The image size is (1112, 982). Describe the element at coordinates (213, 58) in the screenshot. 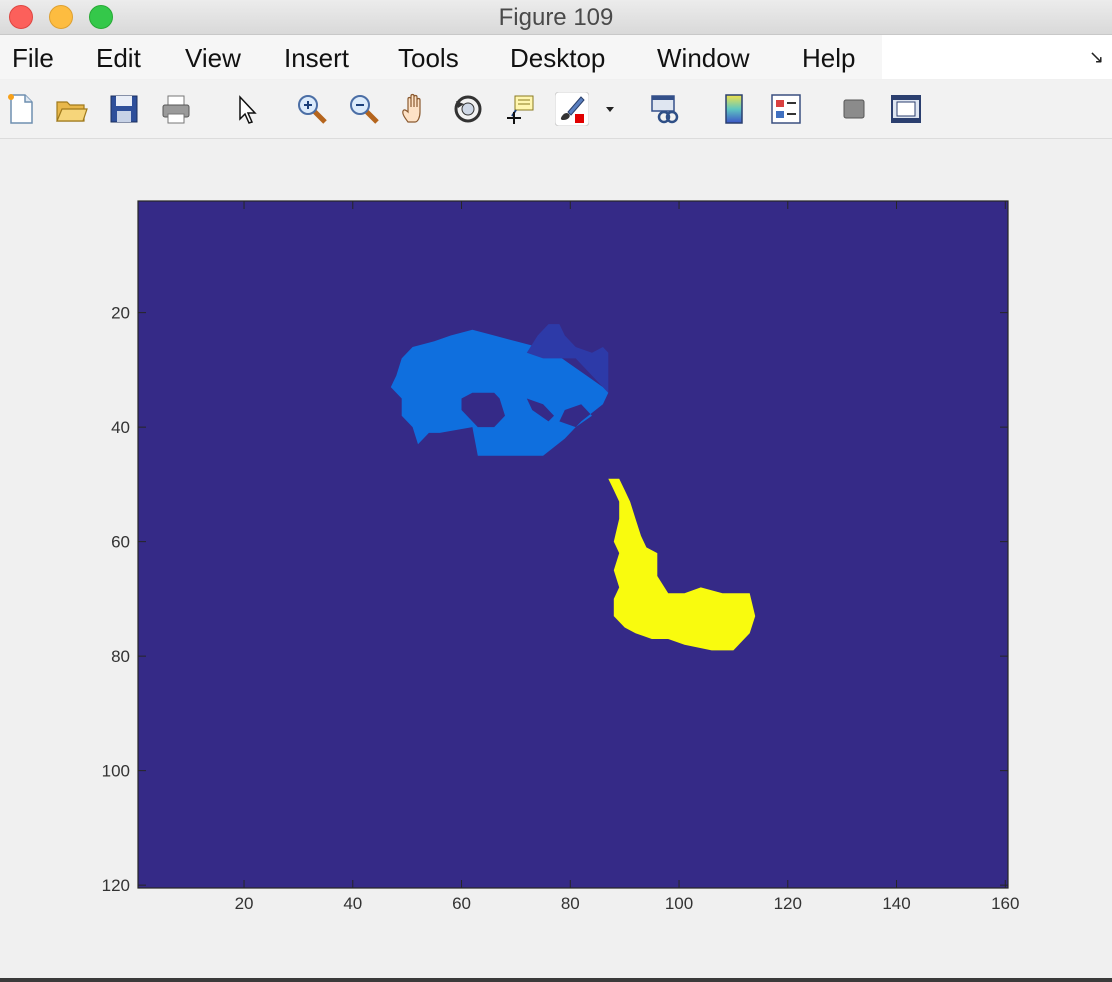

I see `menu-view: View` at that location.